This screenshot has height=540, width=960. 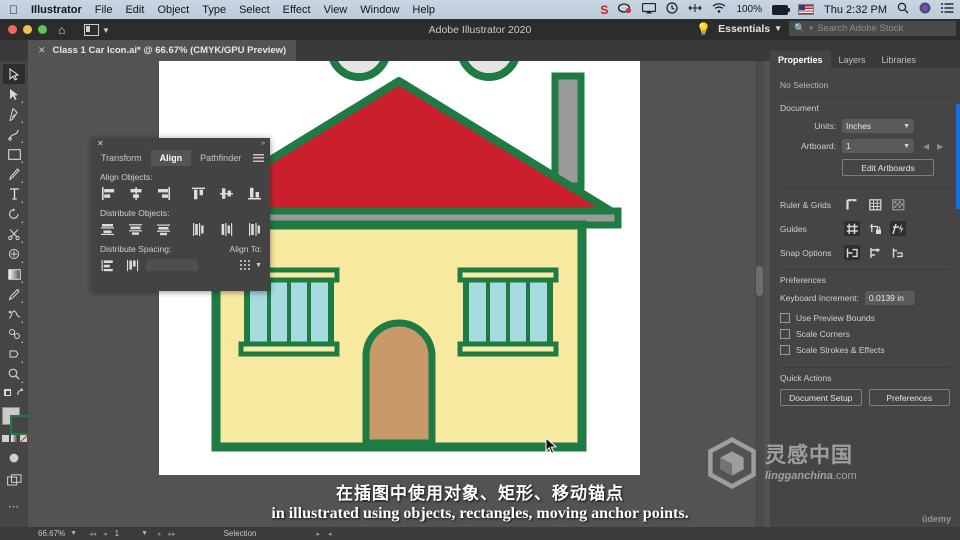 What do you see at coordinates (105, 534) in the screenshot?
I see `prev-artboard-icon: ◂` at bounding box center [105, 534].